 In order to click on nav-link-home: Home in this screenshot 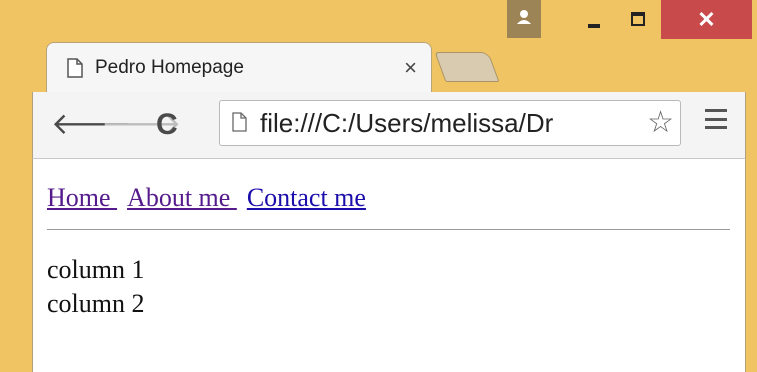, I will do `click(82, 197)`.